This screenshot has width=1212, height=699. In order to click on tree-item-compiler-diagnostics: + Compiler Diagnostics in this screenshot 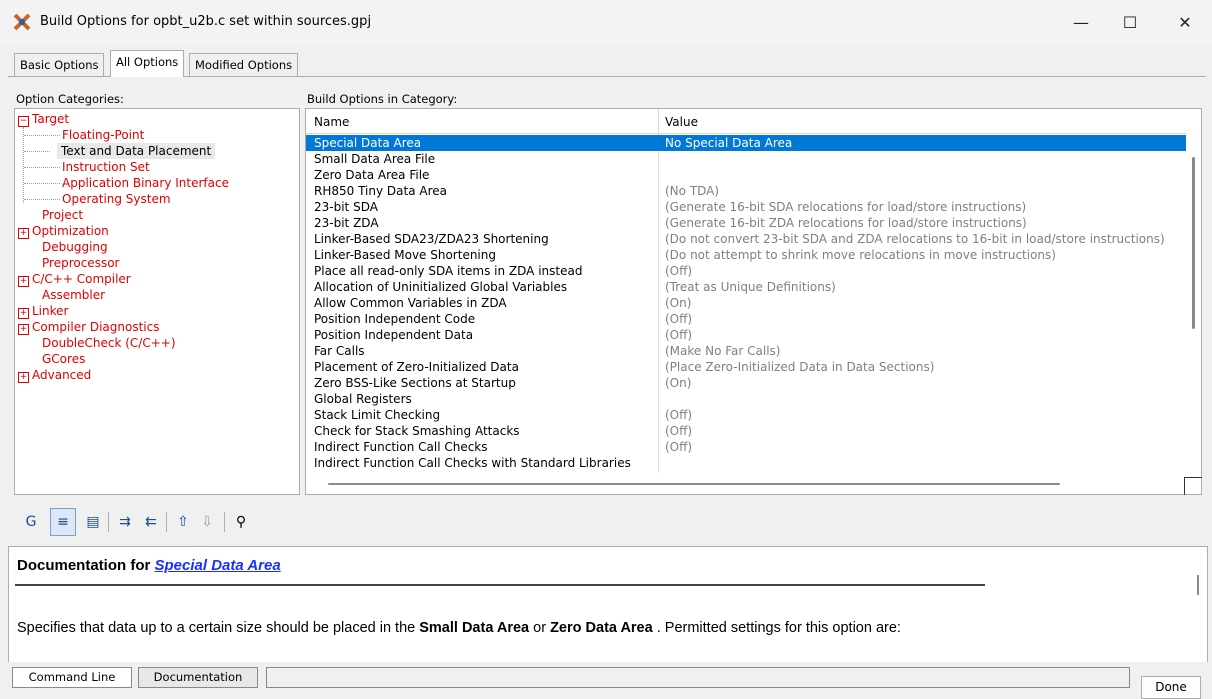, I will do `click(88, 327)`.